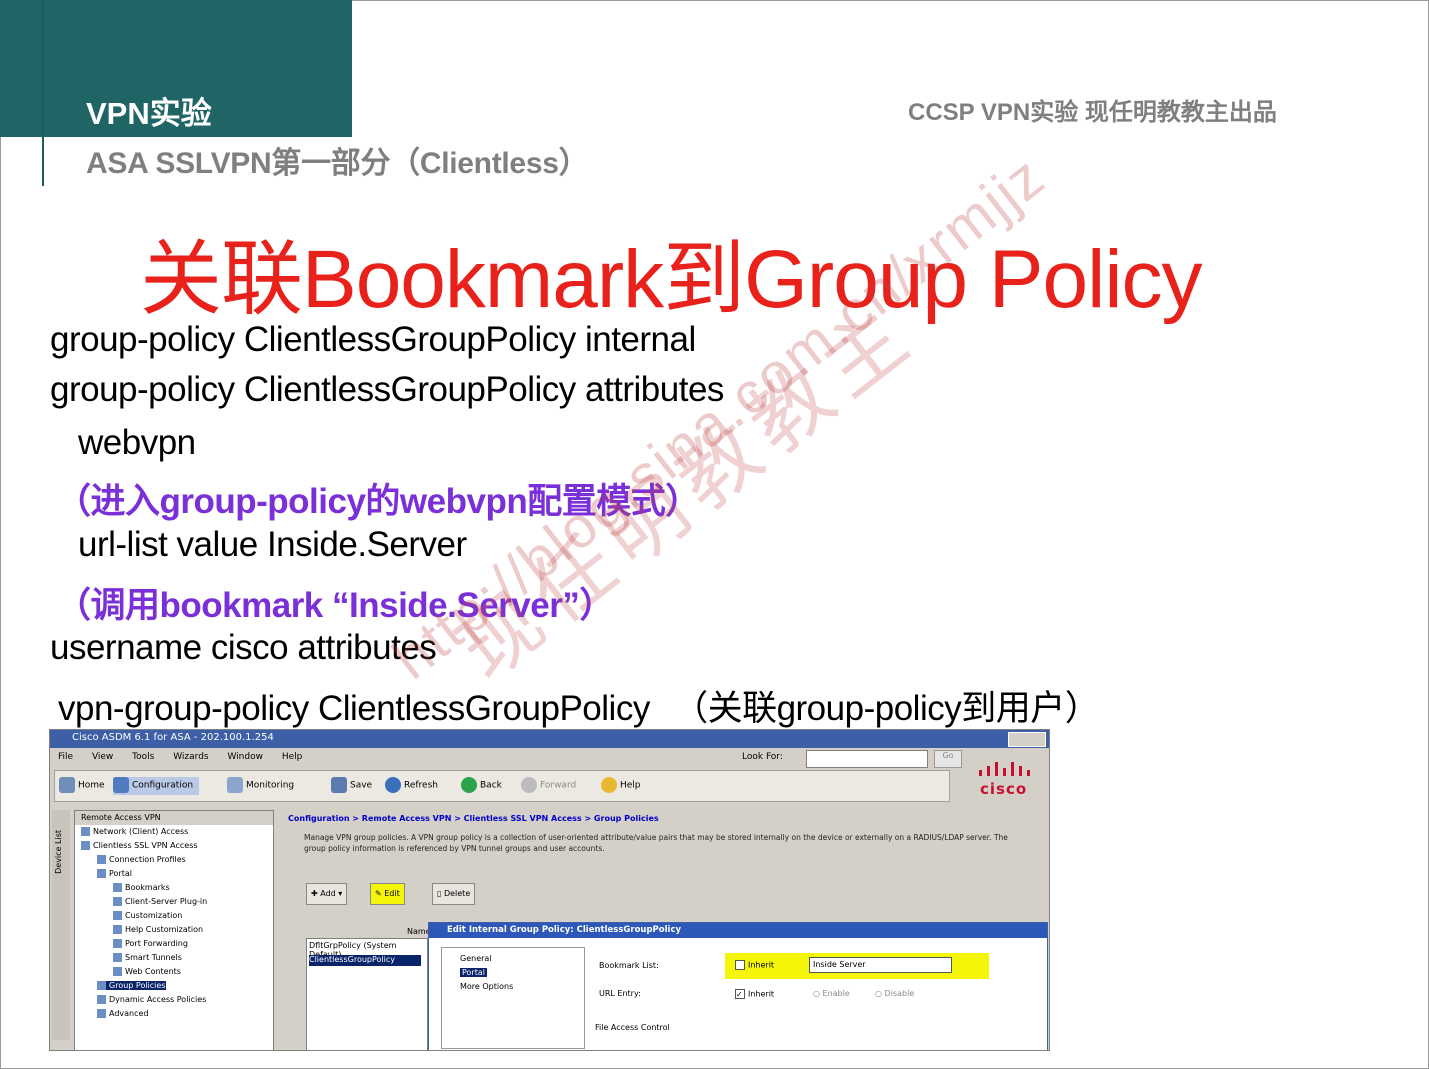 This screenshot has width=1429, height=1069. I want to click on delete-label: Delete, so click(457, 893).